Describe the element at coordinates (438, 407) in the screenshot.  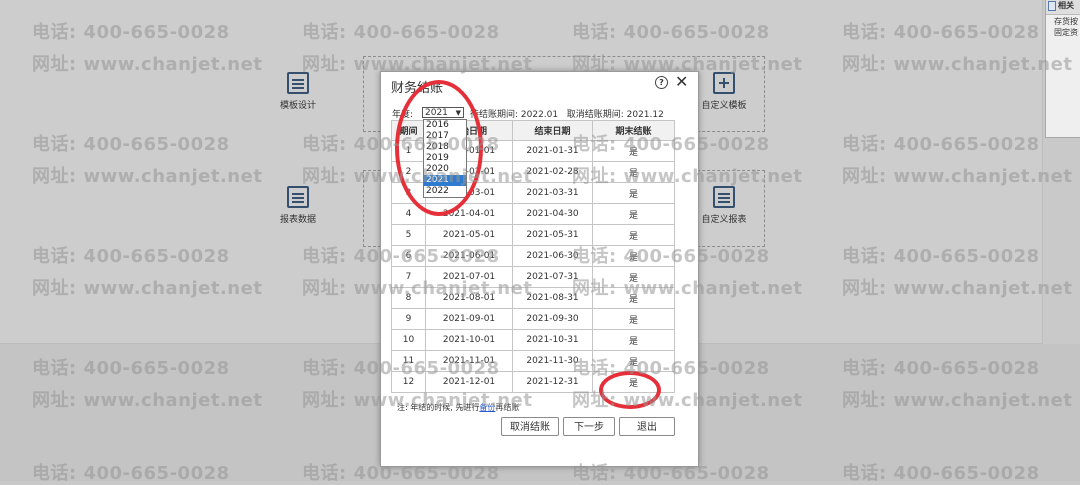
I see `note-prefix: 注: 年结的时候, 先进行` at that location.